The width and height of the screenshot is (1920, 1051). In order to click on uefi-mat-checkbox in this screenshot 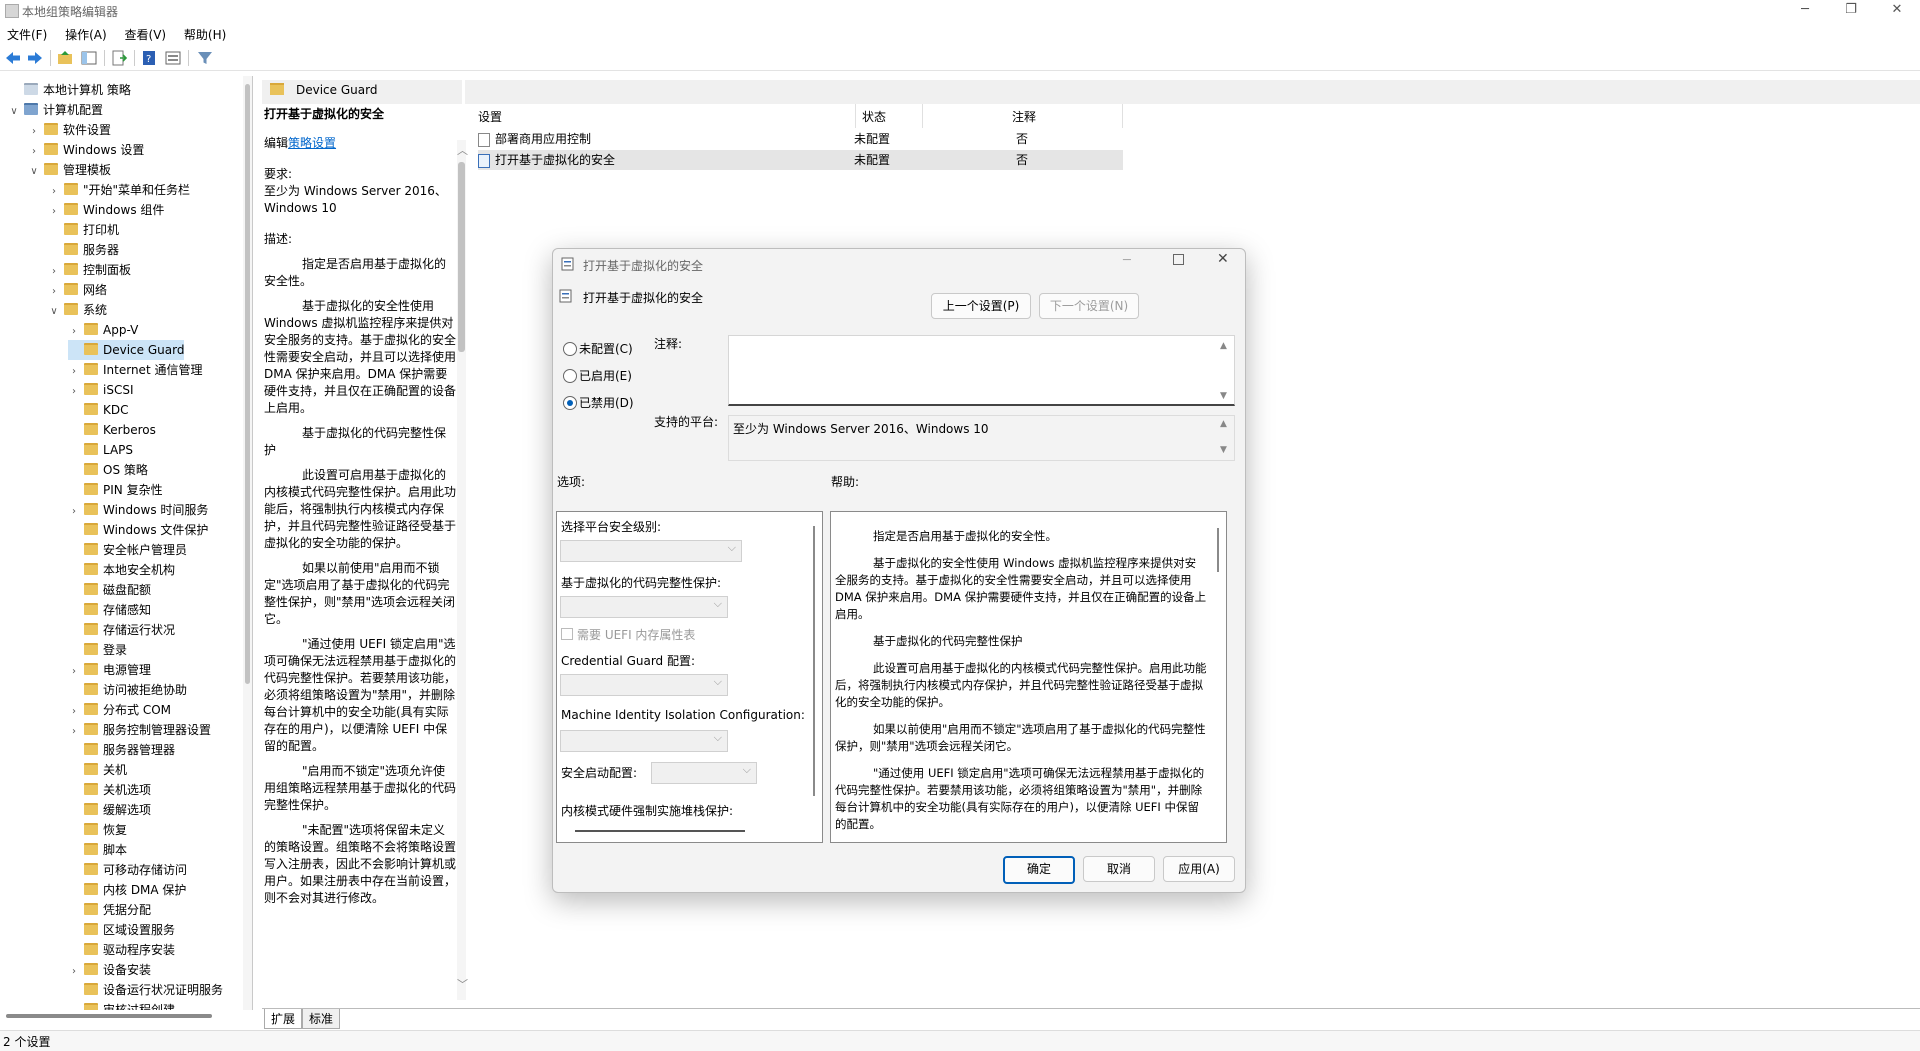, I will do `click(567, 634)`.